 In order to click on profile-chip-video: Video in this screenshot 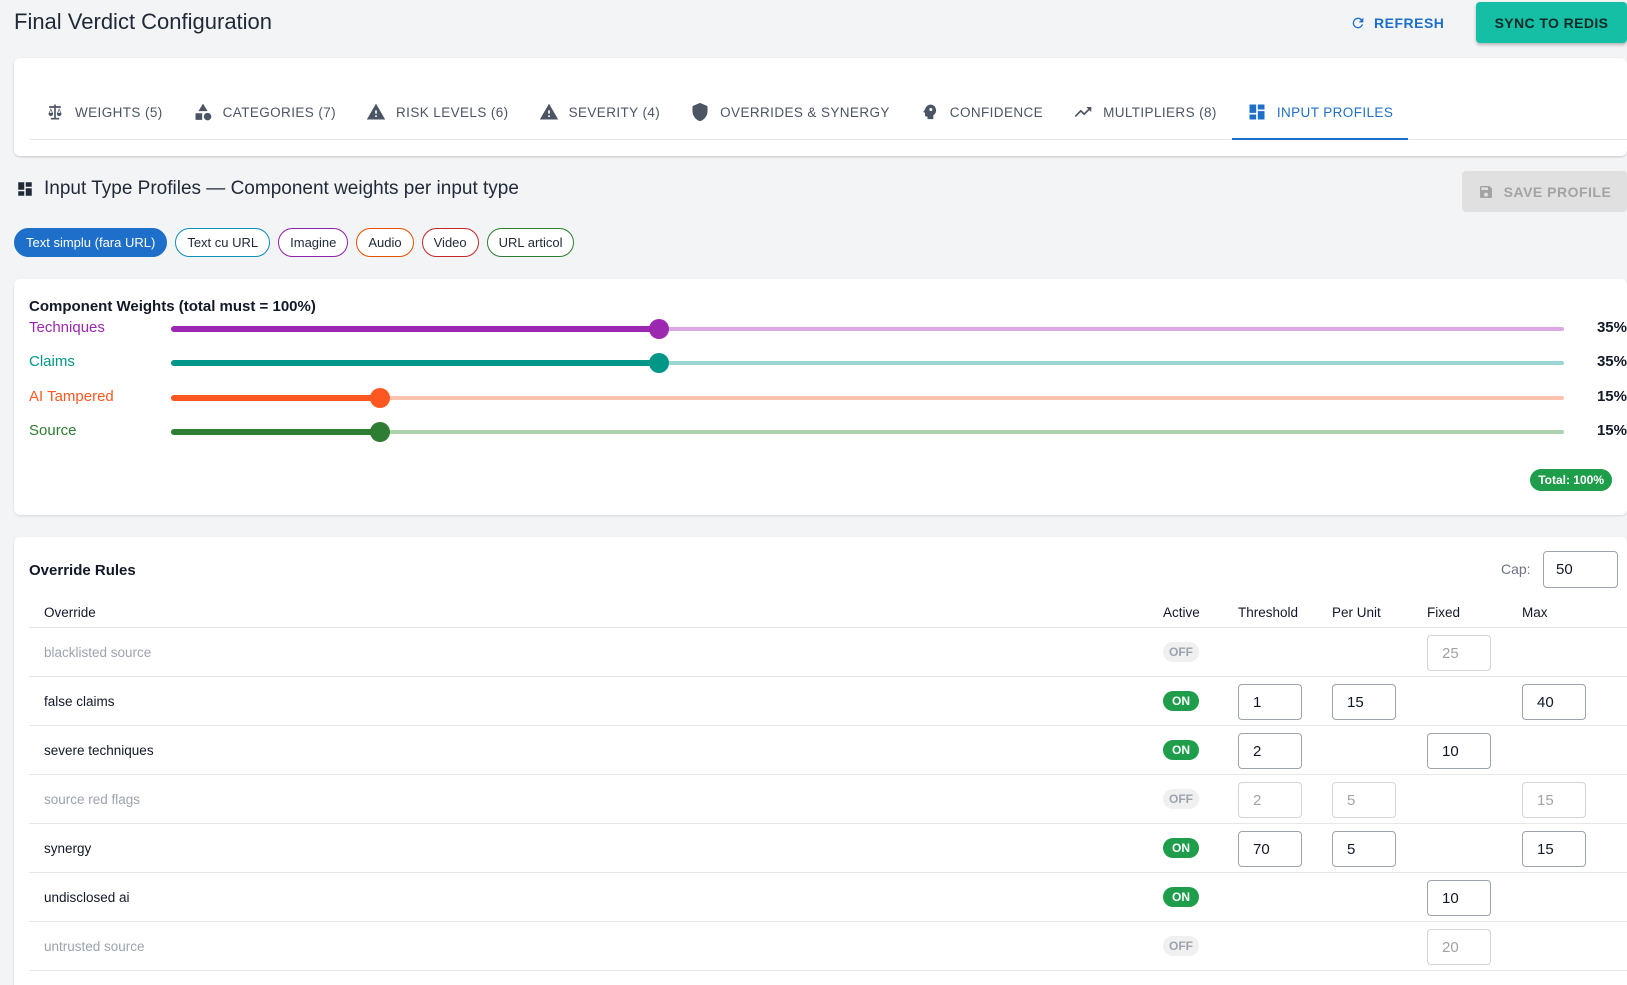, I will do `click(450, 242)`.